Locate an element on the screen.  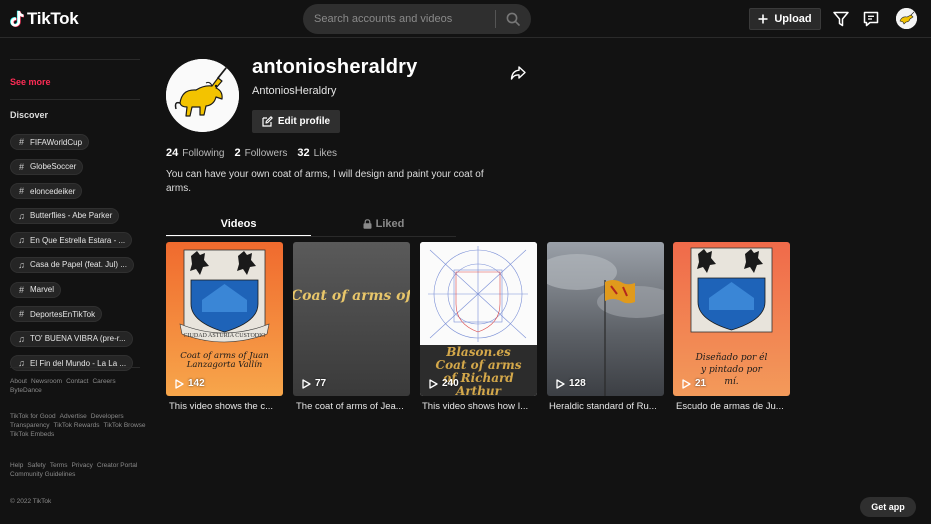
view-count-value: 21 is located at coordinates (701, 383).